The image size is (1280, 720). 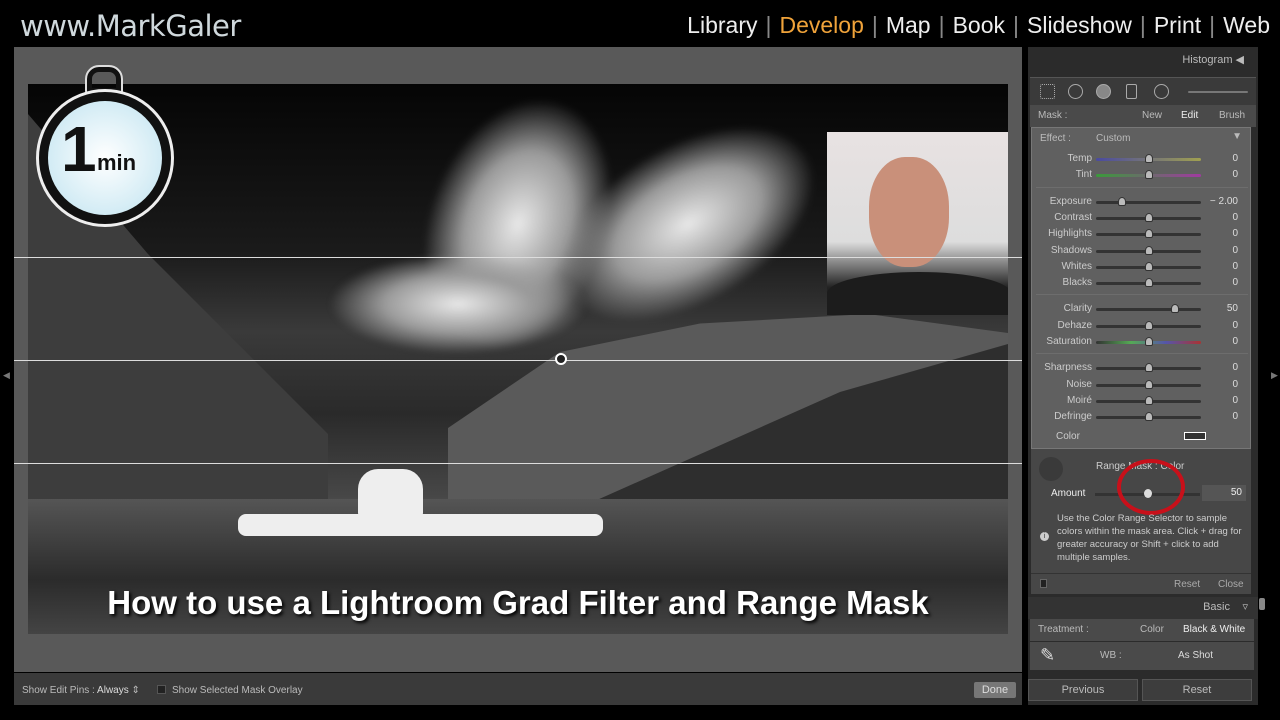 What do you see at coordinates (908, 25) in the screenshot?
I see `module-map: Map` at bounding box center [908, 25].